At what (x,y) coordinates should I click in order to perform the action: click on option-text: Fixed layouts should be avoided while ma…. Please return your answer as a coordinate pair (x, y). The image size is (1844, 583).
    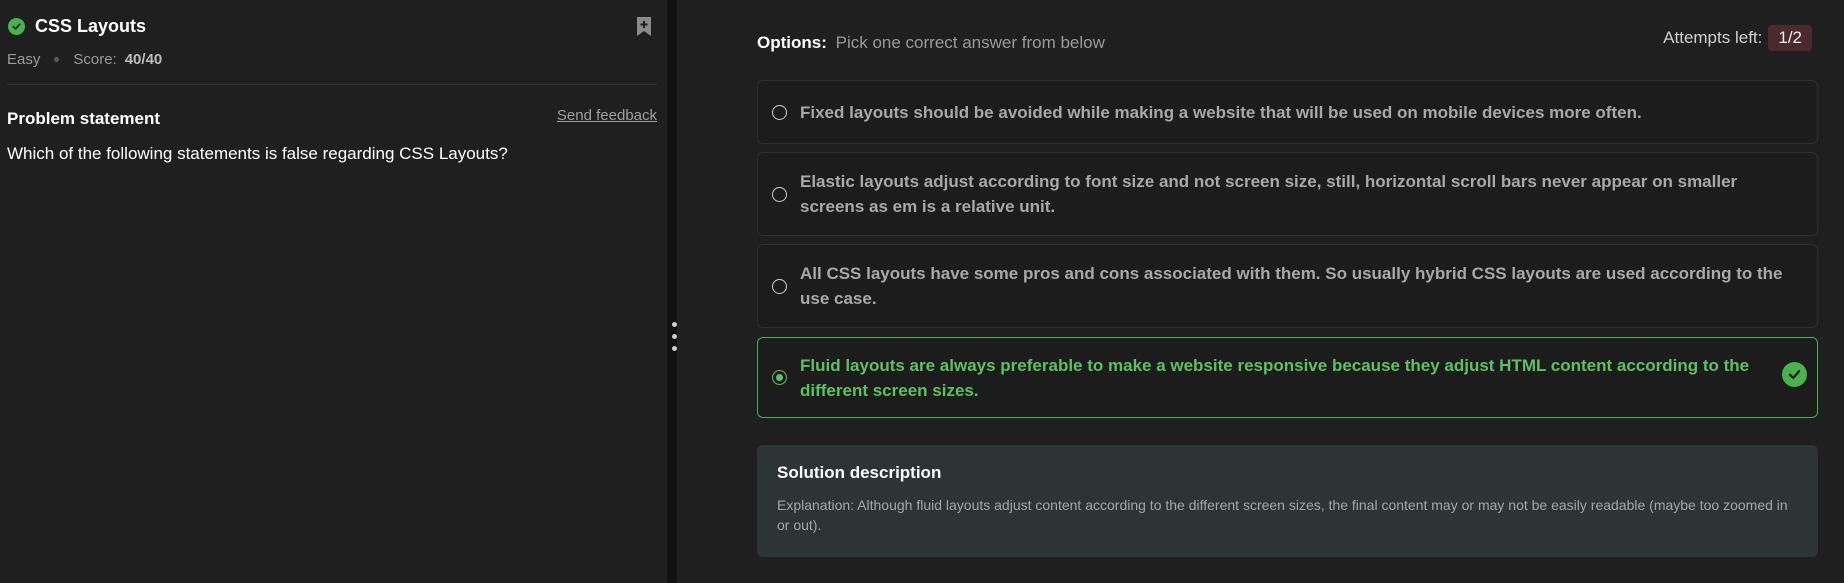
    Looking at the image, I should click on (1221, 112).